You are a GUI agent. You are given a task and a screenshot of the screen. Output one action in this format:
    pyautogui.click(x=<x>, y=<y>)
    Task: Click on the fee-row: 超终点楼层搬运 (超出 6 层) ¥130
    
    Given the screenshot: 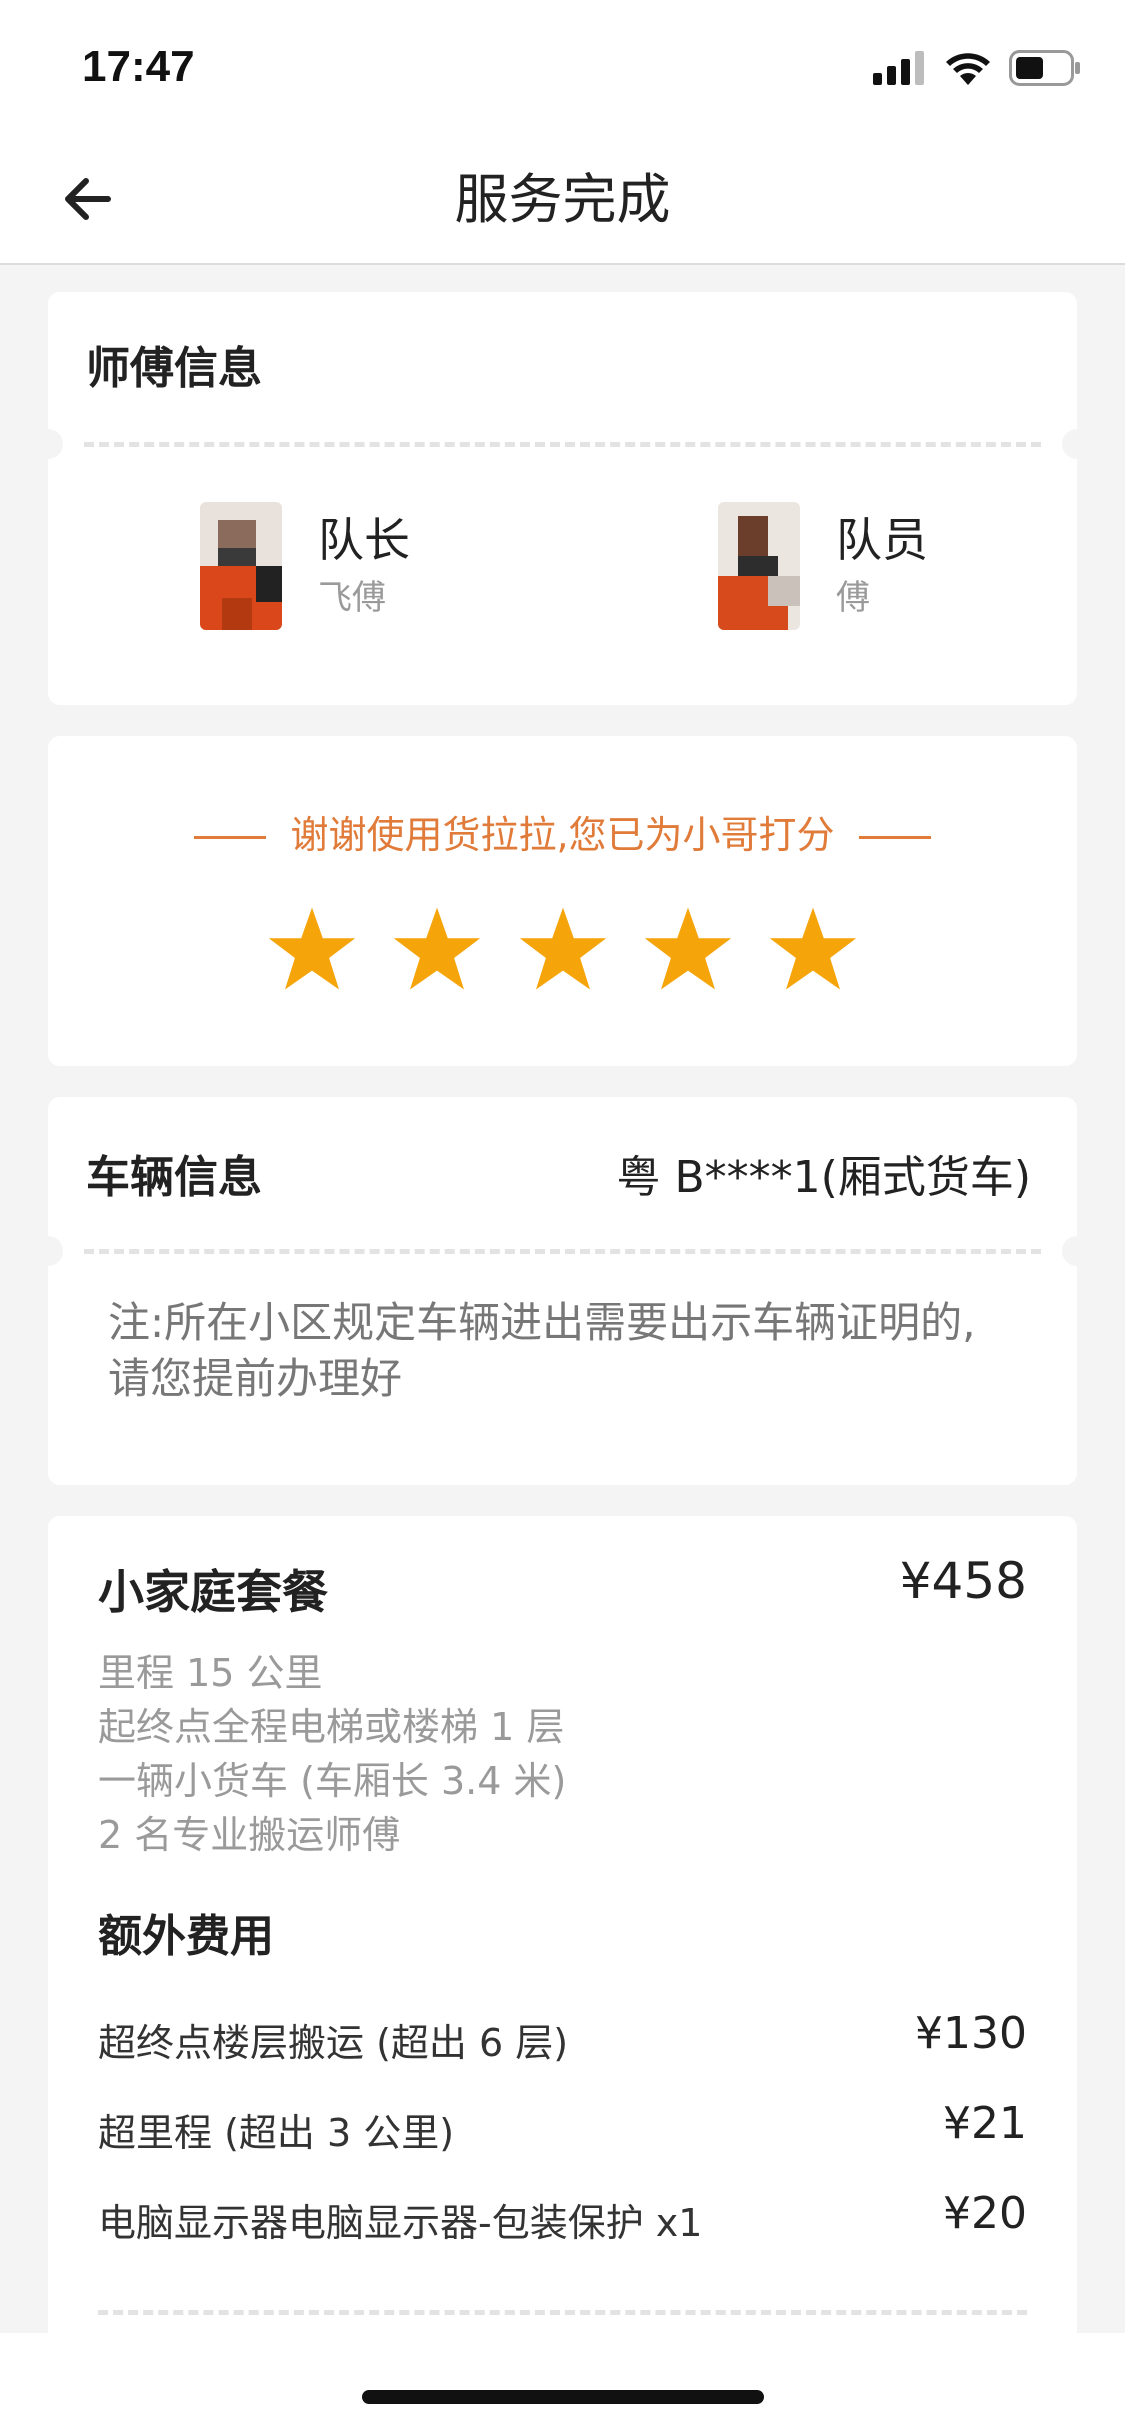 What is the action you would take?
    pyautogui.click(x=562, y=2040)
    